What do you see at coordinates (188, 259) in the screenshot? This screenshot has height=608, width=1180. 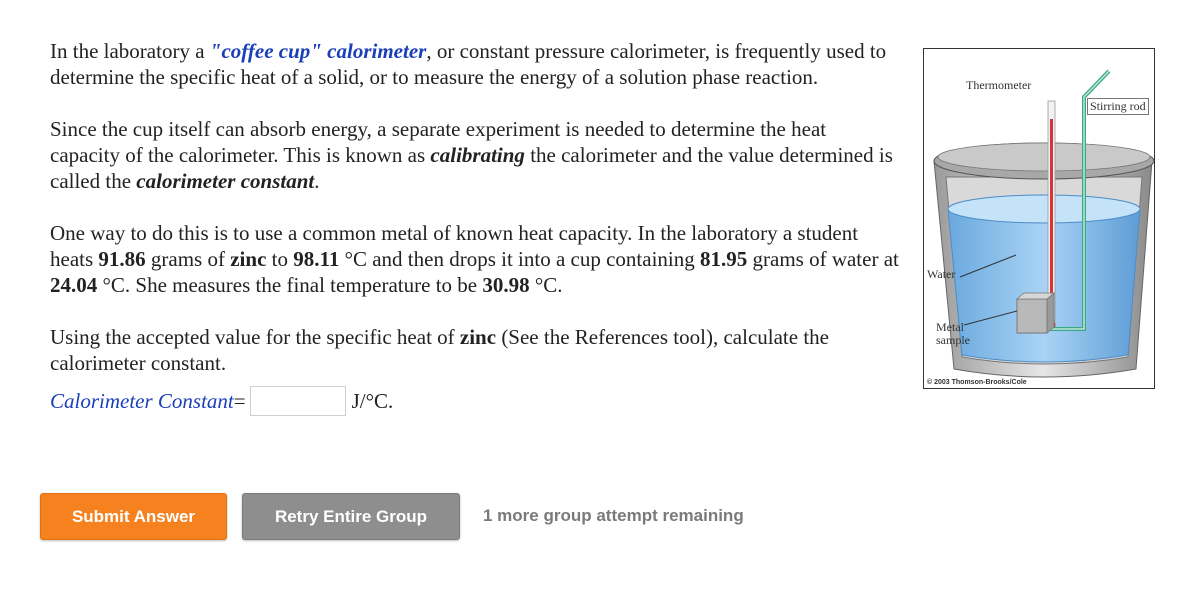 I see `text: grams of` at bounding box center [188, 259].